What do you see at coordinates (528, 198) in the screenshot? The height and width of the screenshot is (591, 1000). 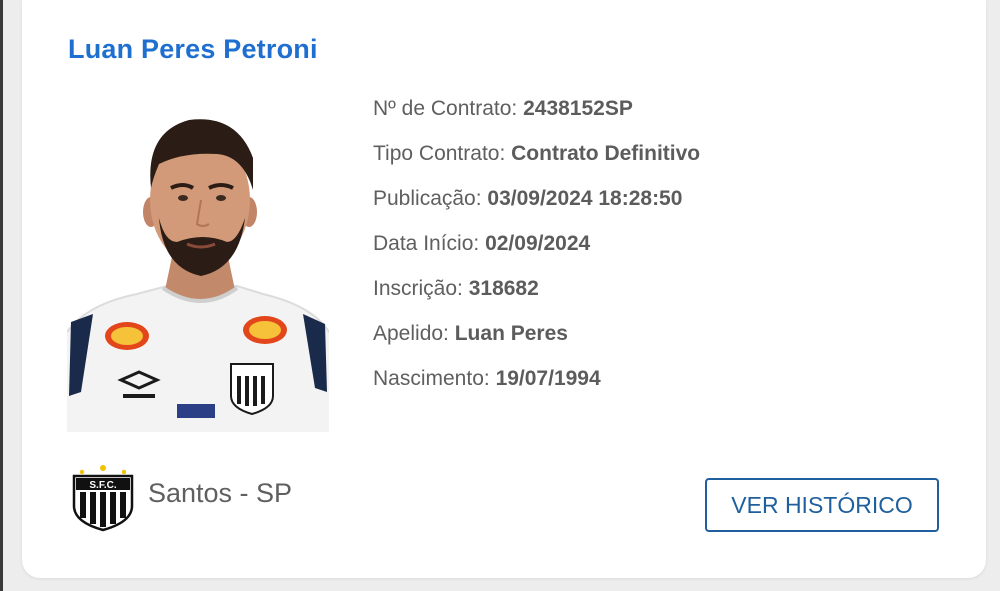 I see `detail-publication: Publicação: 03/09/2024 18:28:50` at bounding box center [528, 198].